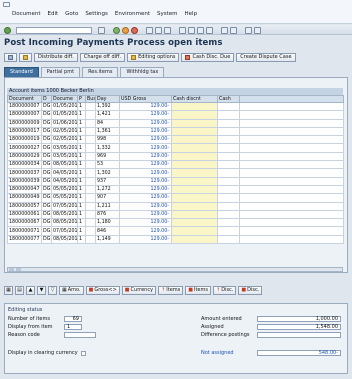  I want to click on back-icon, so click(116, 30).